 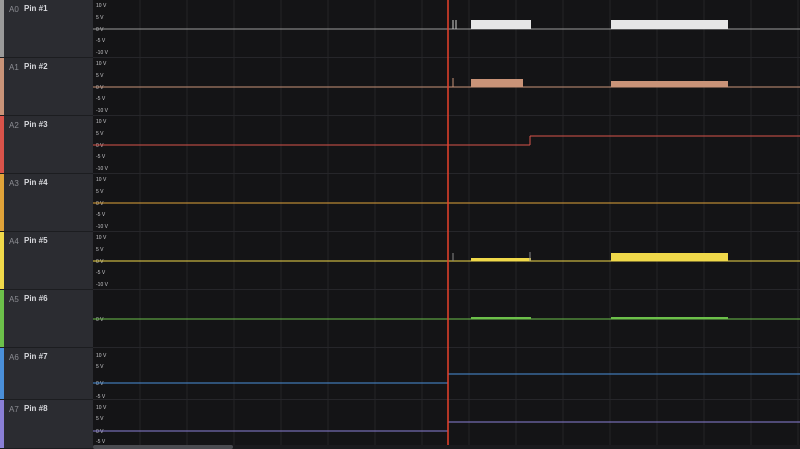 I want to click on channel-label-a4: A4 Pin #5, so click(x=46, y=261).